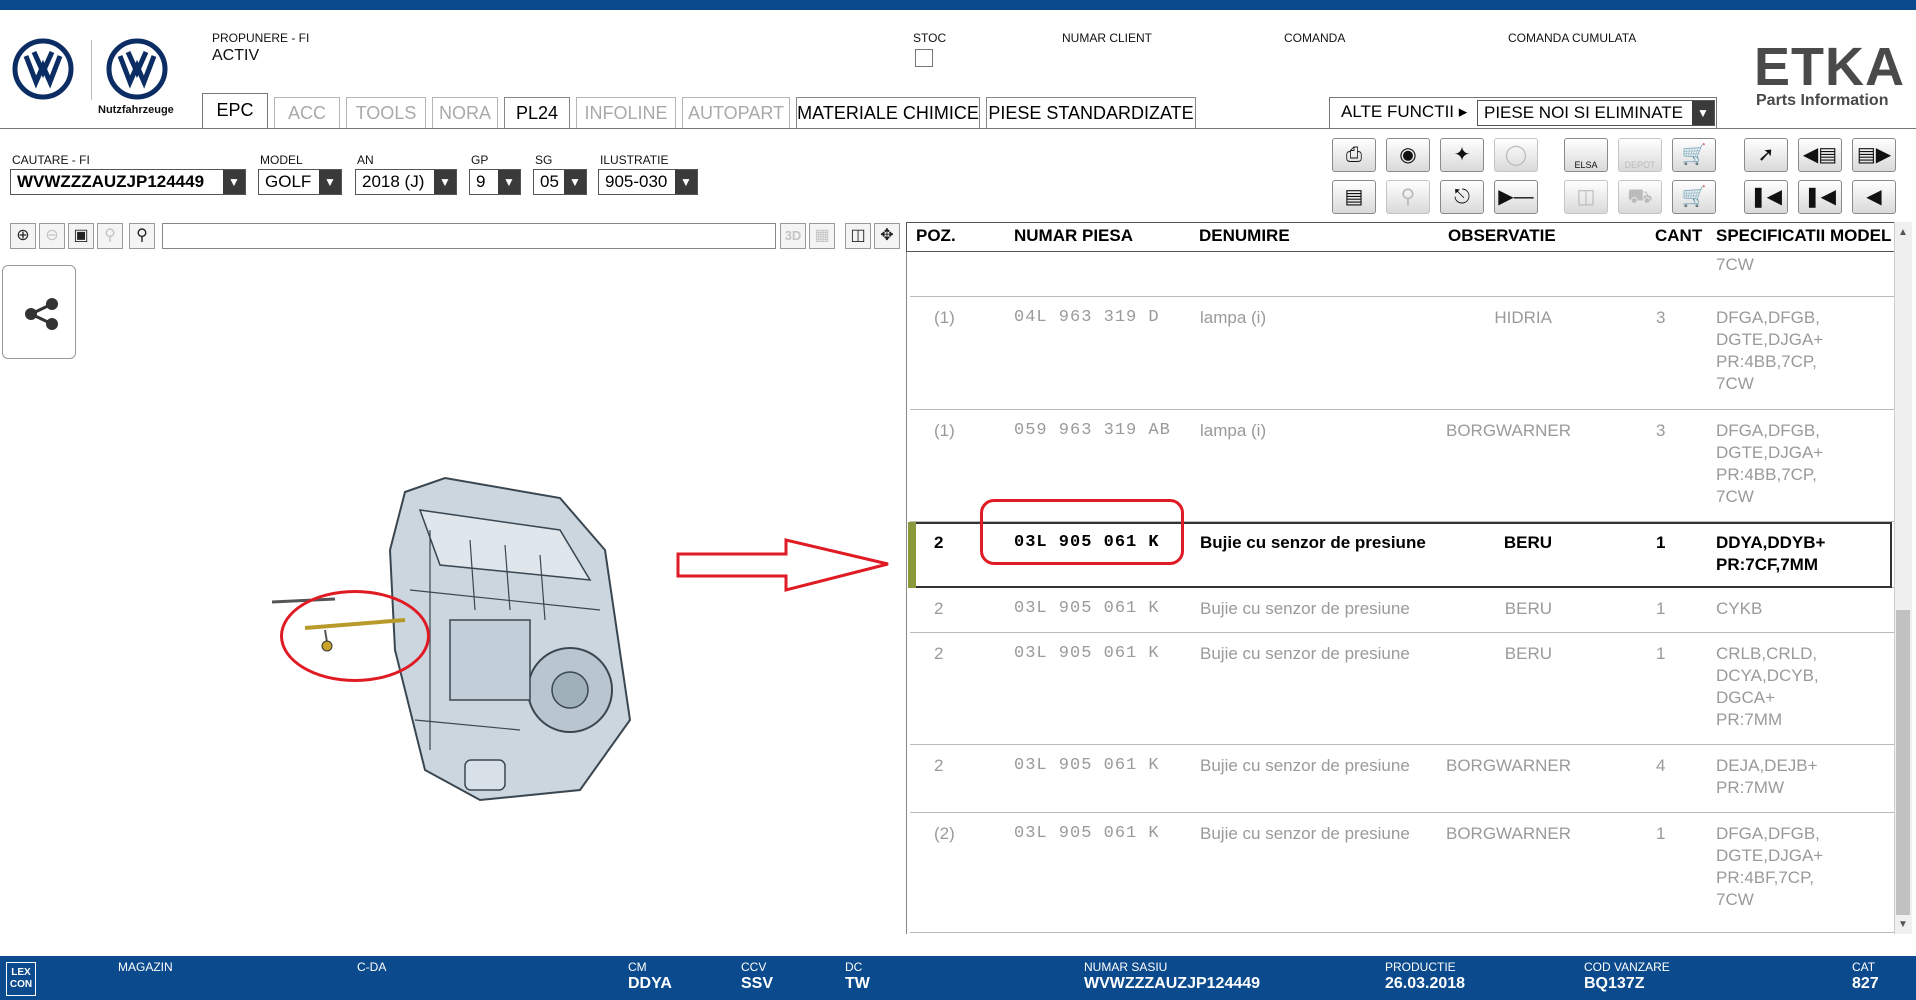  I want to click on spec-cell: CRLB,CRLD, DCYA,DCYB, DGCA+ PR:7MM, so click(1767, 686).